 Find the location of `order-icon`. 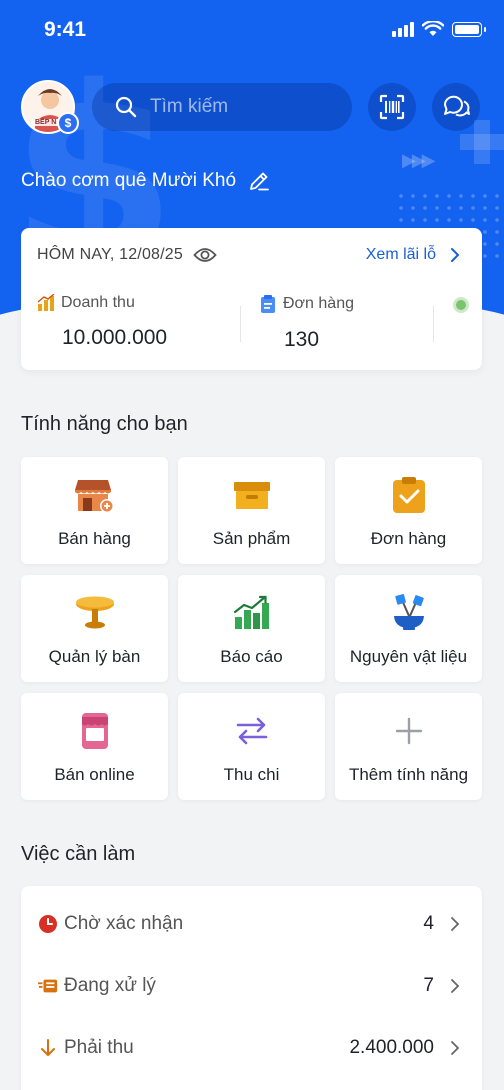

order-icon is located at coordinates (408, 495).